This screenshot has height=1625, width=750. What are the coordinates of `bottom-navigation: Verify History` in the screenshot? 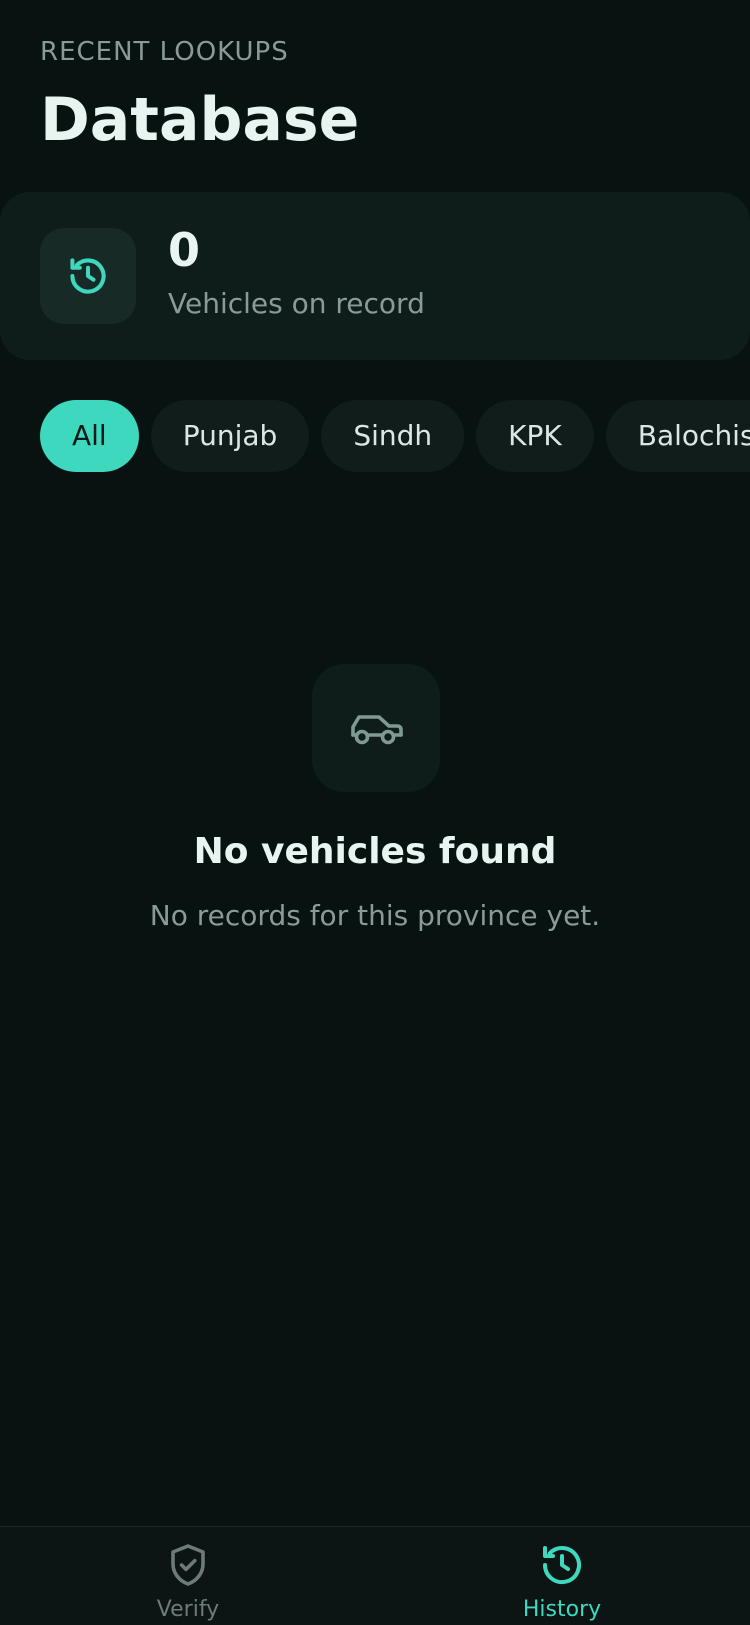 It's located at (375, 1575).